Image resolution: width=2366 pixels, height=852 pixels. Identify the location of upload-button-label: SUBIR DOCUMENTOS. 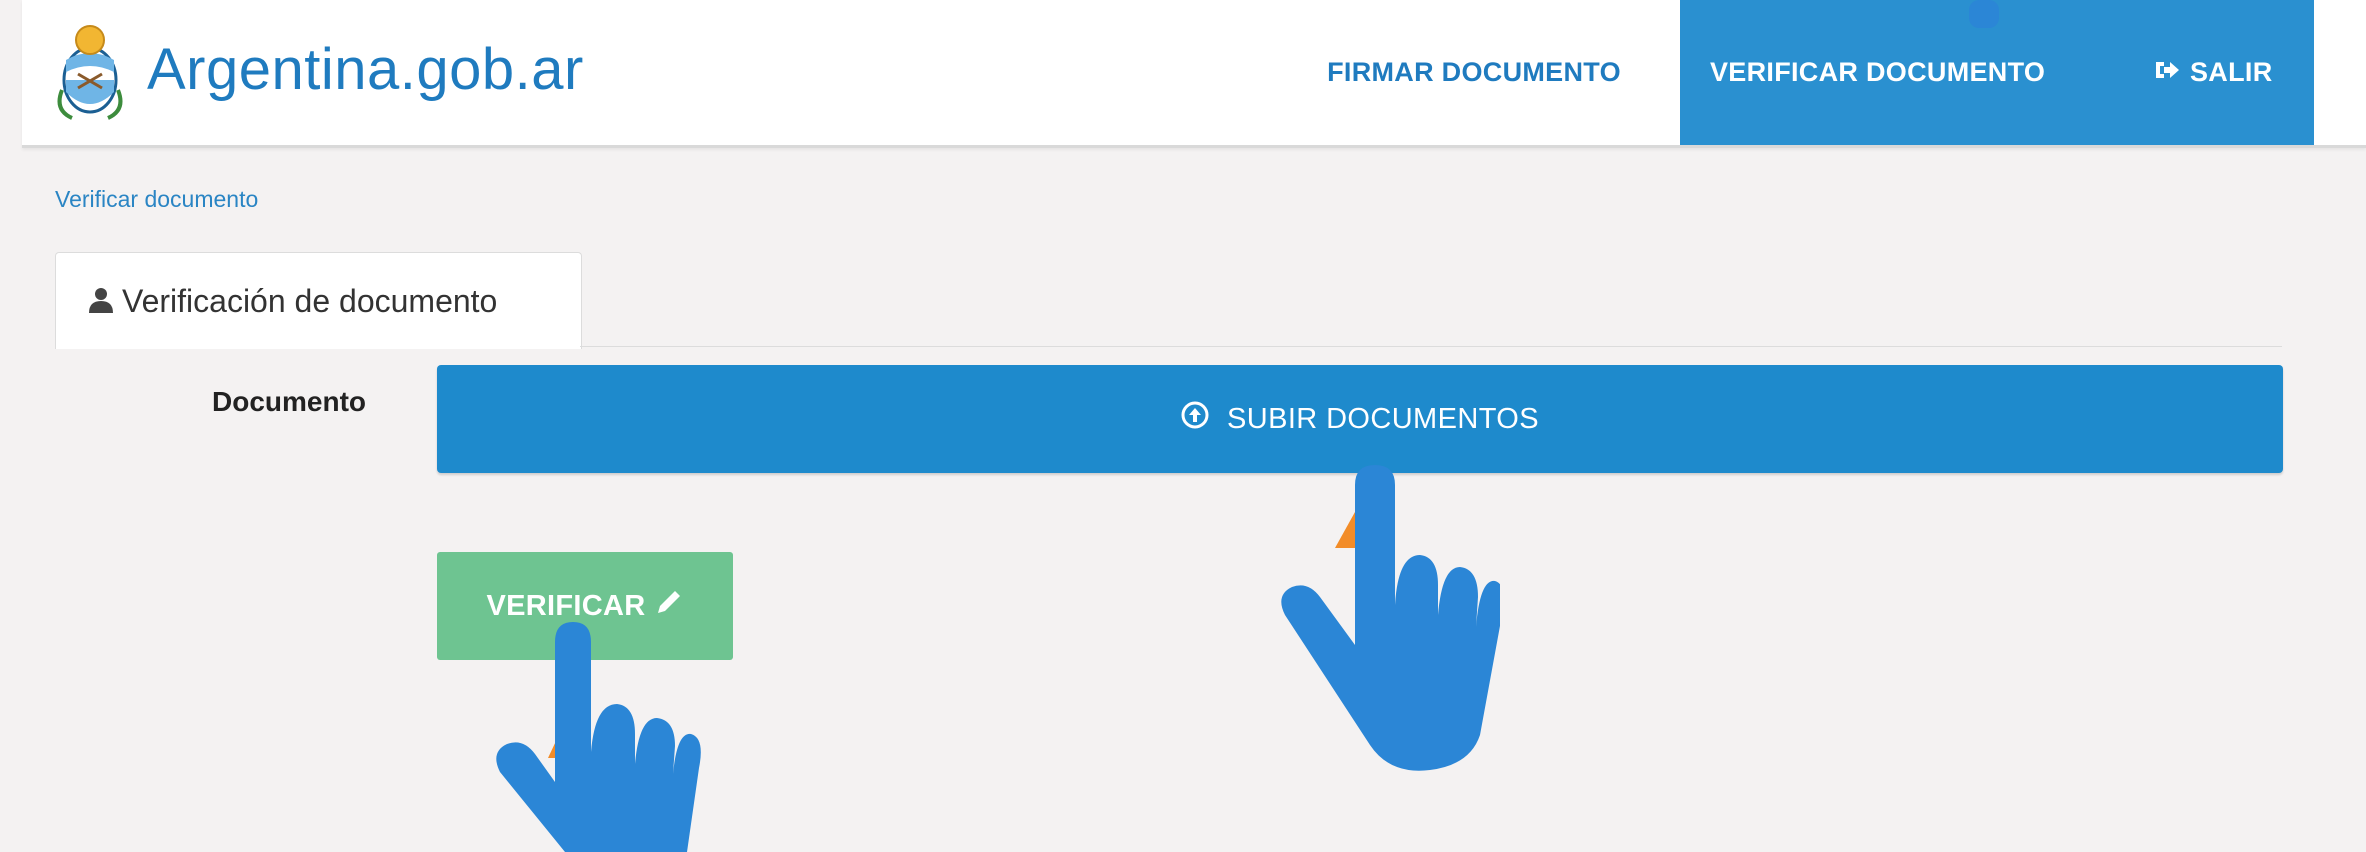
(1382, 418).